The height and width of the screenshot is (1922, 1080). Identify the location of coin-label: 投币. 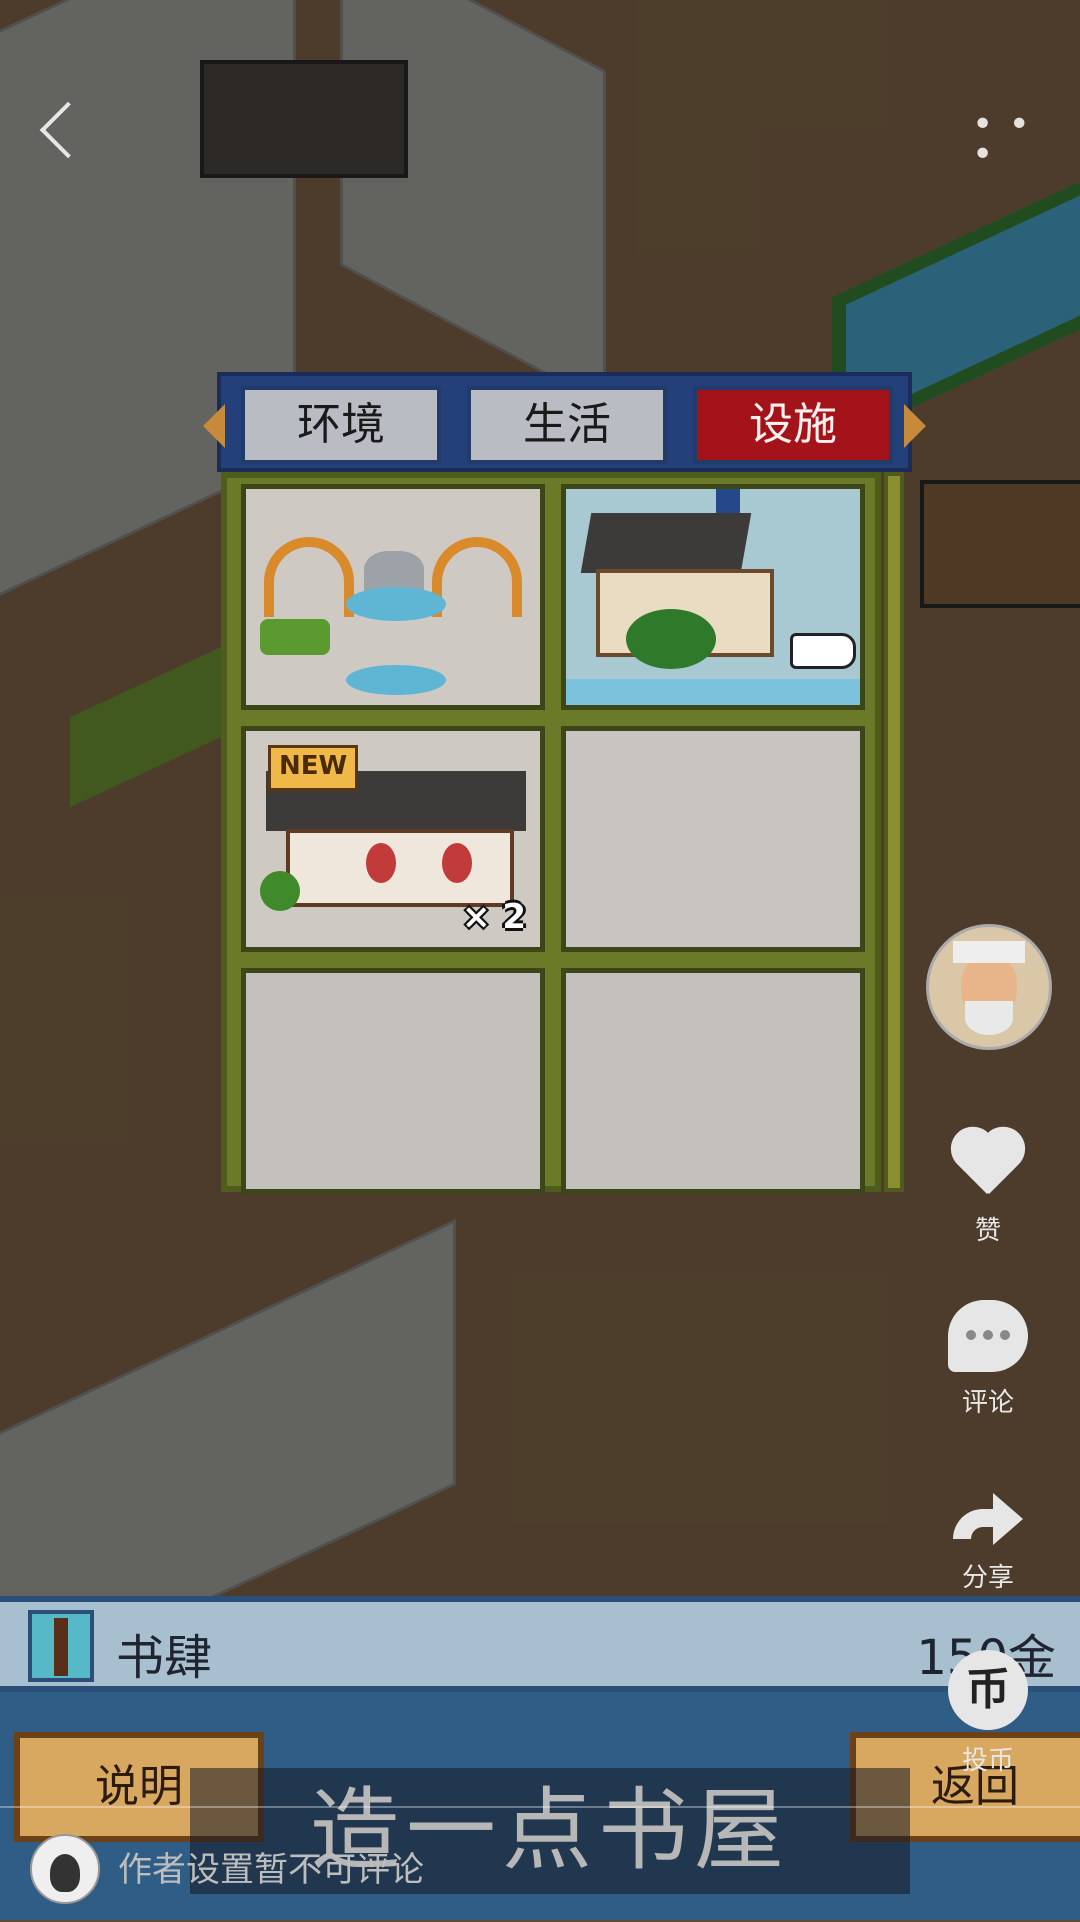
(987, 1761).